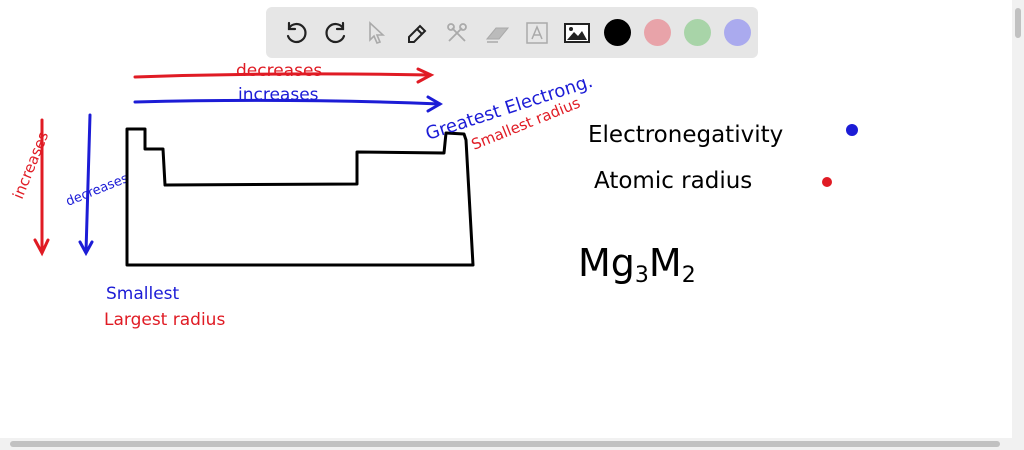  What do you see at coordinates (86, 185) in the screenshot?
I see `blue-arrow-down` at bounding box center [86, 185].